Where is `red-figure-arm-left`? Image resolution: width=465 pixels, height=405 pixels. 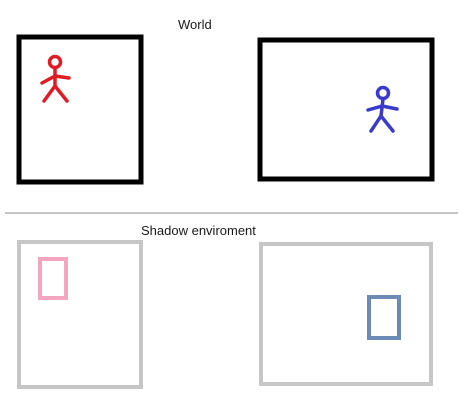
red-figure-arm-left is located at coordinates (48, 79).